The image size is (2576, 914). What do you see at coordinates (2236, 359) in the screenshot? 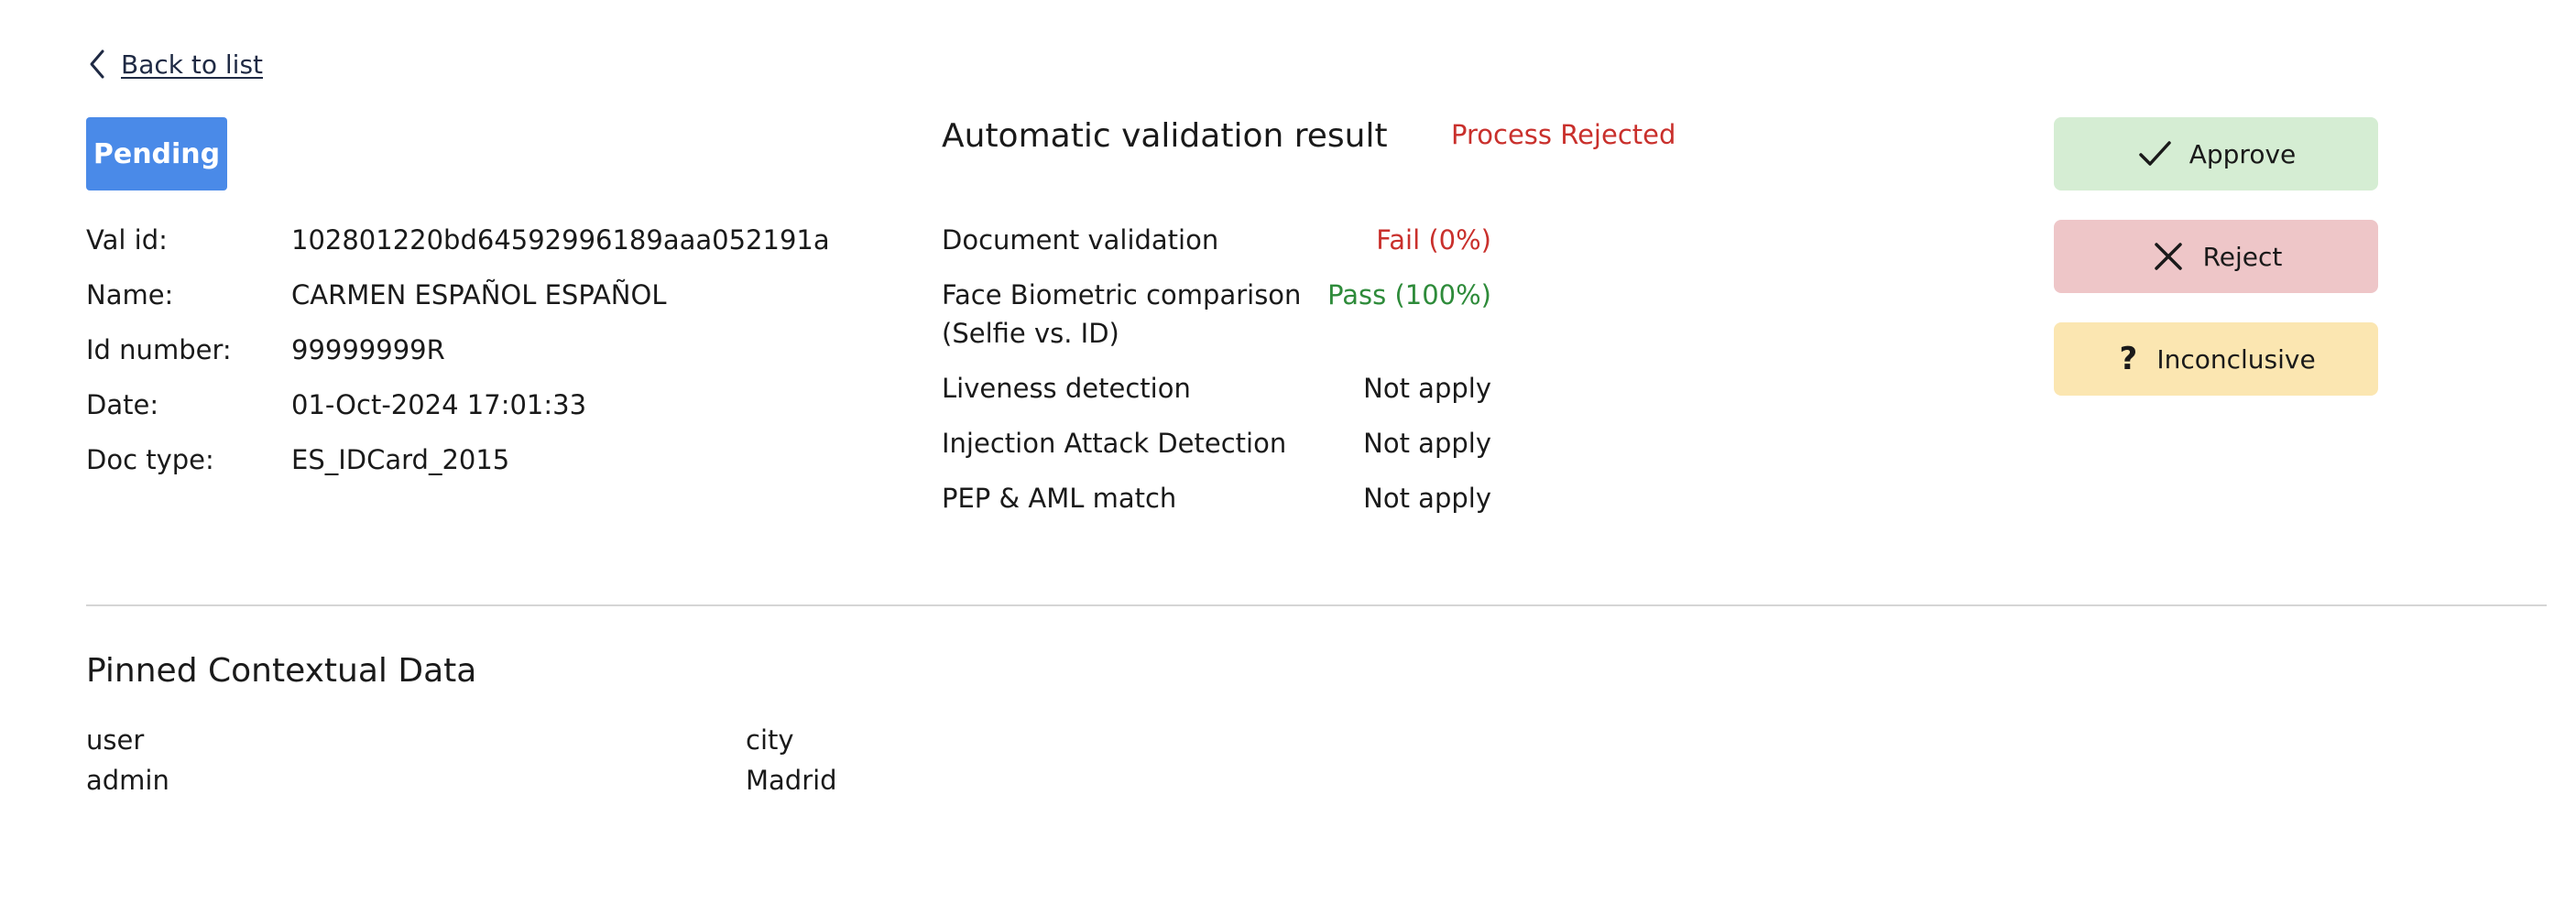
I see `inconclusive-label: Inconclusive` at bounding box center [2236, 359].